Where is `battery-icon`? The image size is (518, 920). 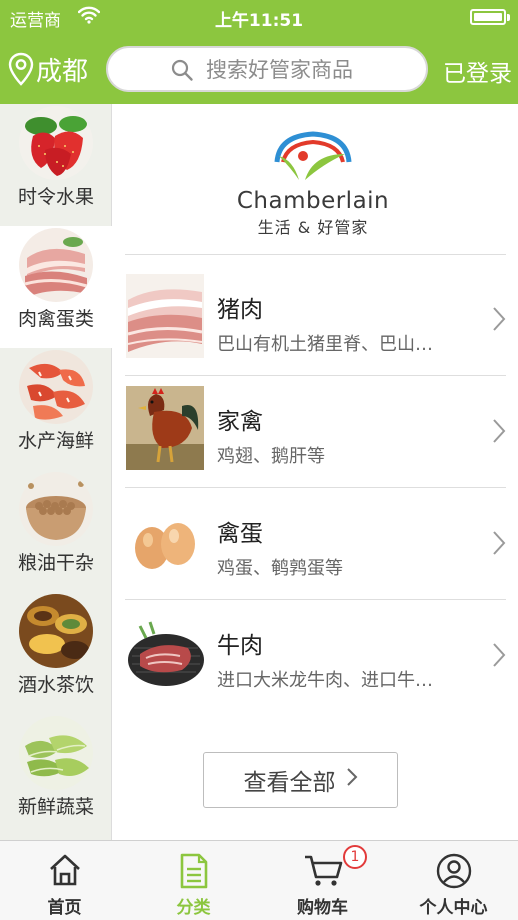 battery-icon is located at coordinates (490, 17).